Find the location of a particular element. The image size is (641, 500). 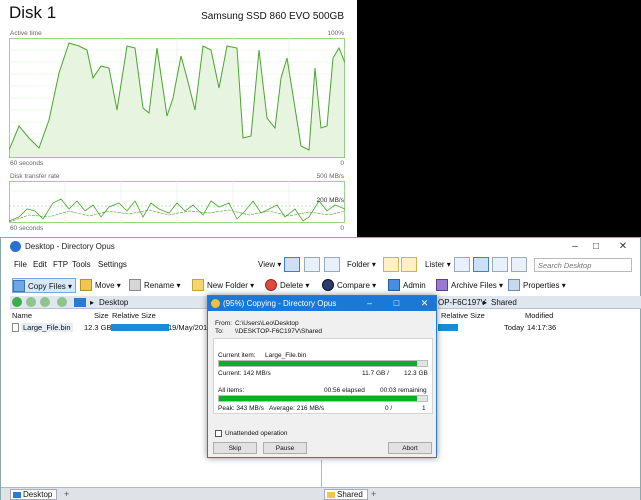

all-progress-bar is located at coordinates (323, 398).